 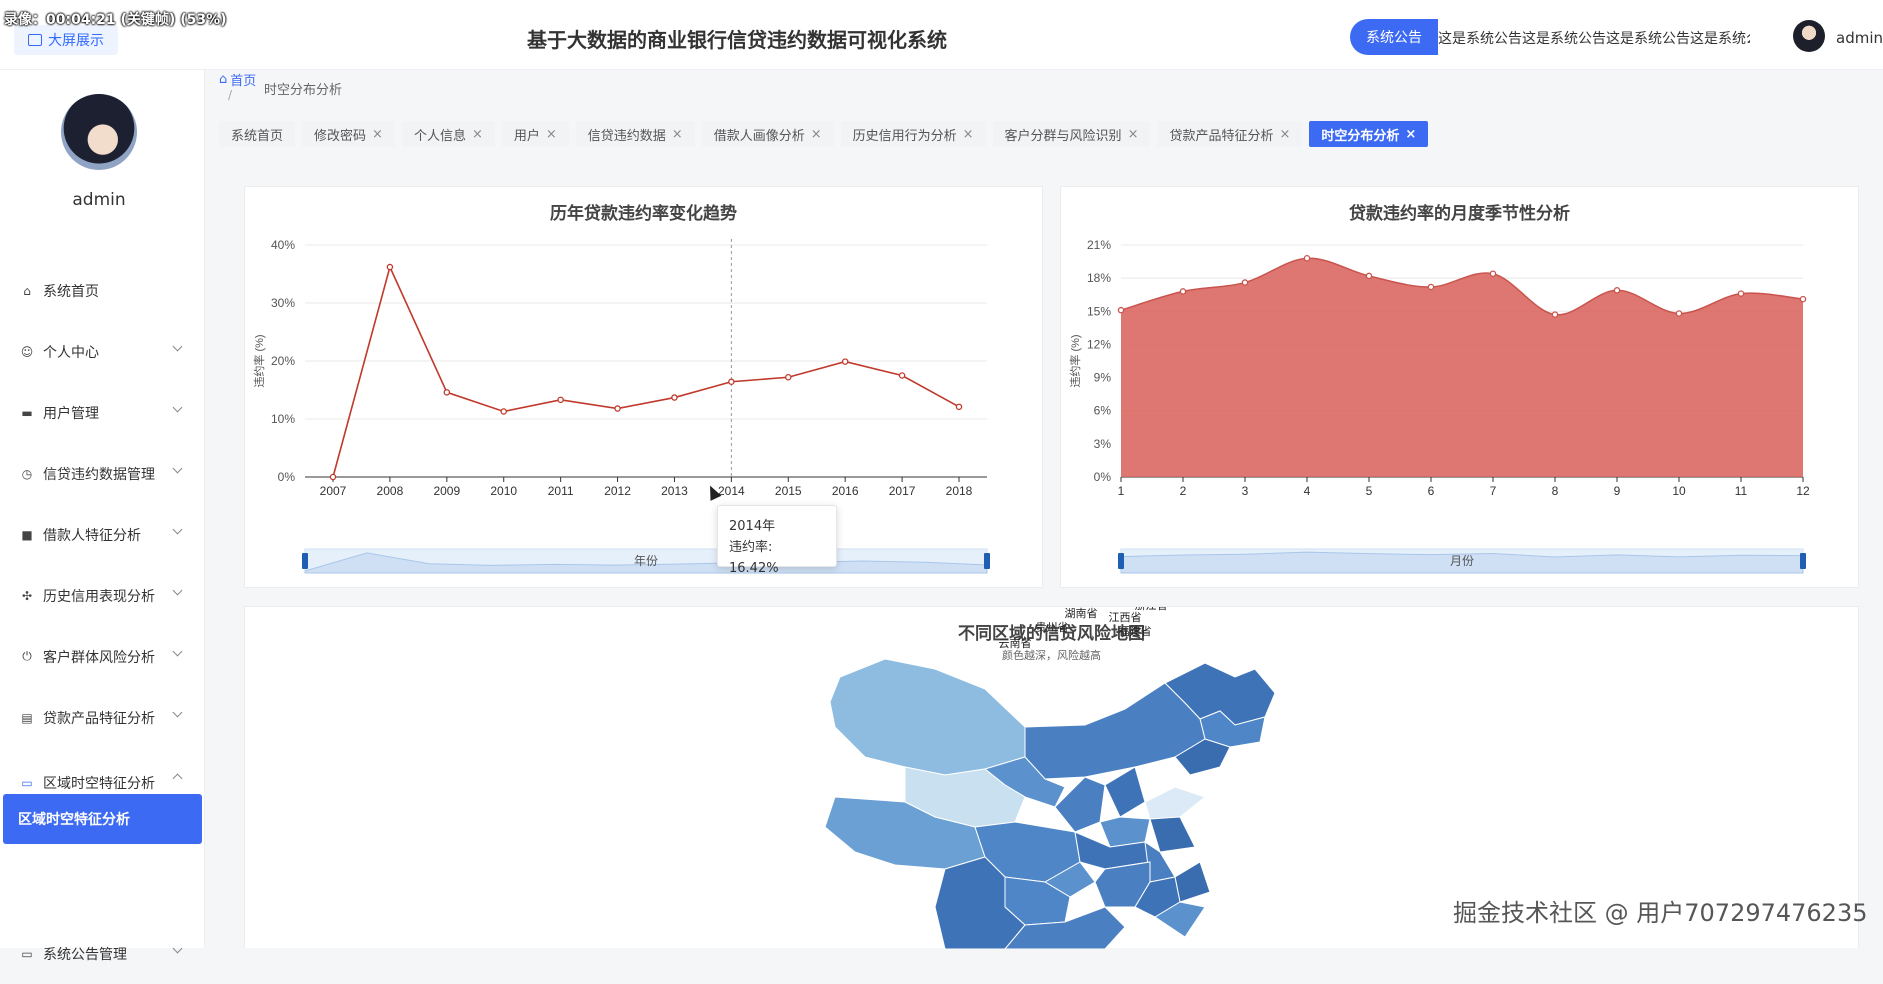 I want to click on y-tick-label: 9%, so click(x=1103, y=378).